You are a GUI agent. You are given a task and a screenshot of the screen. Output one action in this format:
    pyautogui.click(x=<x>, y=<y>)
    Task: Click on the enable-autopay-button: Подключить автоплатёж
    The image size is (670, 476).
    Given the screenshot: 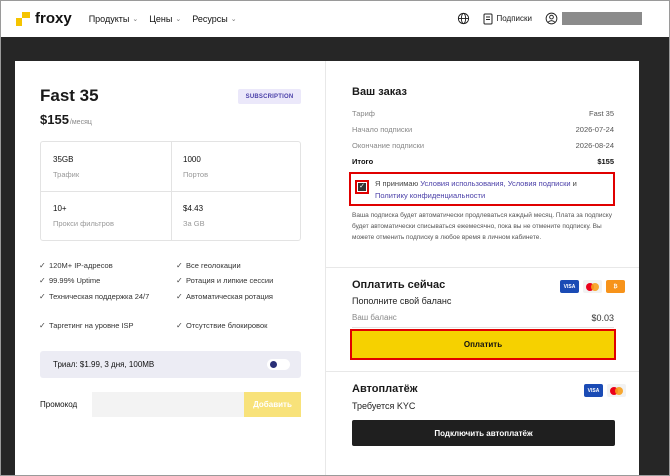 What is the action you would take?
    pyautogui.click(x=483, y=433)
    